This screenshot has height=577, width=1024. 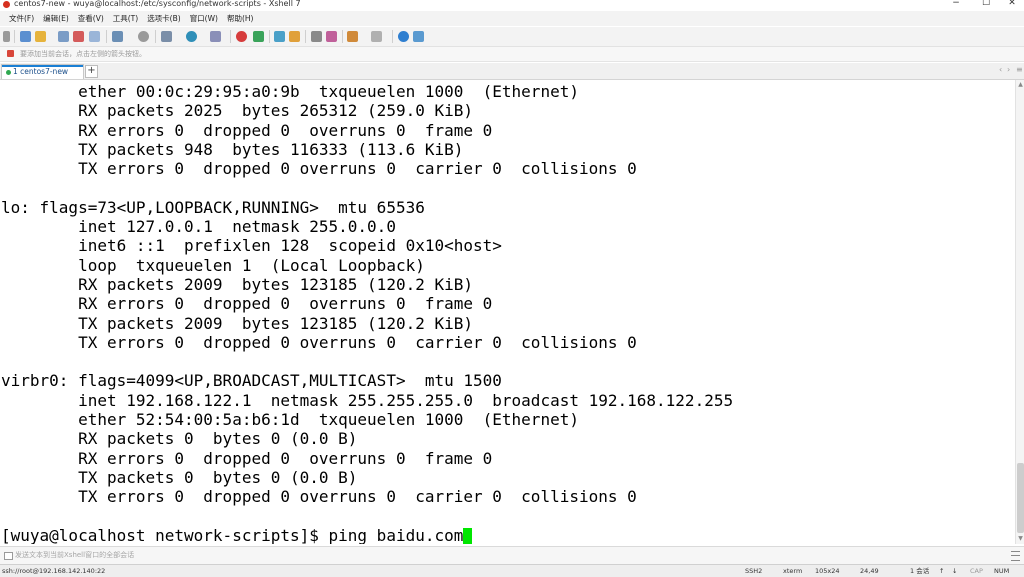 I want to click on tab-label: 1 centos7-new, so click(x=41, y=71).